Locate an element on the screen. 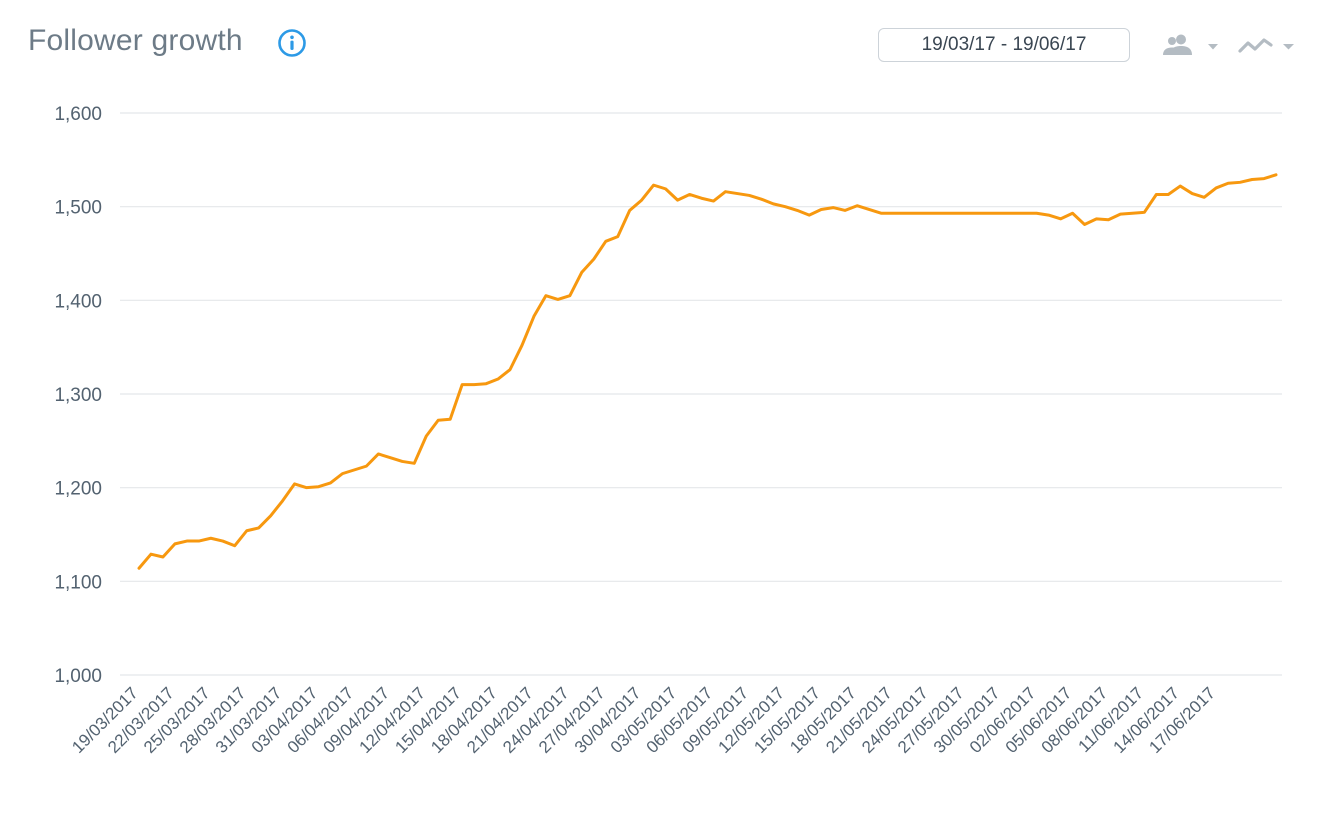 The width and height of the screenshot is (1332, 824). y-tick-label: 1,500 is located at coordinates (78, 208).